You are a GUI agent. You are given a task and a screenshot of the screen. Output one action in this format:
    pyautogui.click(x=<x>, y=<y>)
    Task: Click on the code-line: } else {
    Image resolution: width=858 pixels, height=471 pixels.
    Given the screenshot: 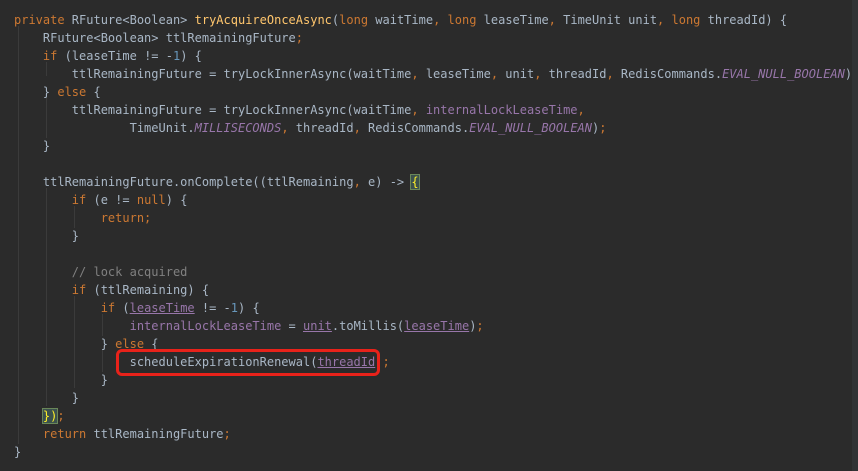 What is the action you would take?
    pyautogui.click(x=57, y=92)
    